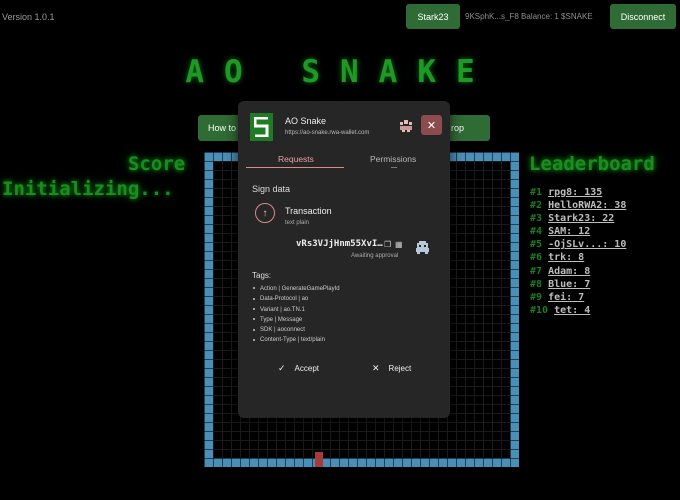 The image size is (680, 500). Describe the element at coordinates (587, 205) in the screenshot. I see `leaderboard-entry: HelloRWA2: 38` at that location.